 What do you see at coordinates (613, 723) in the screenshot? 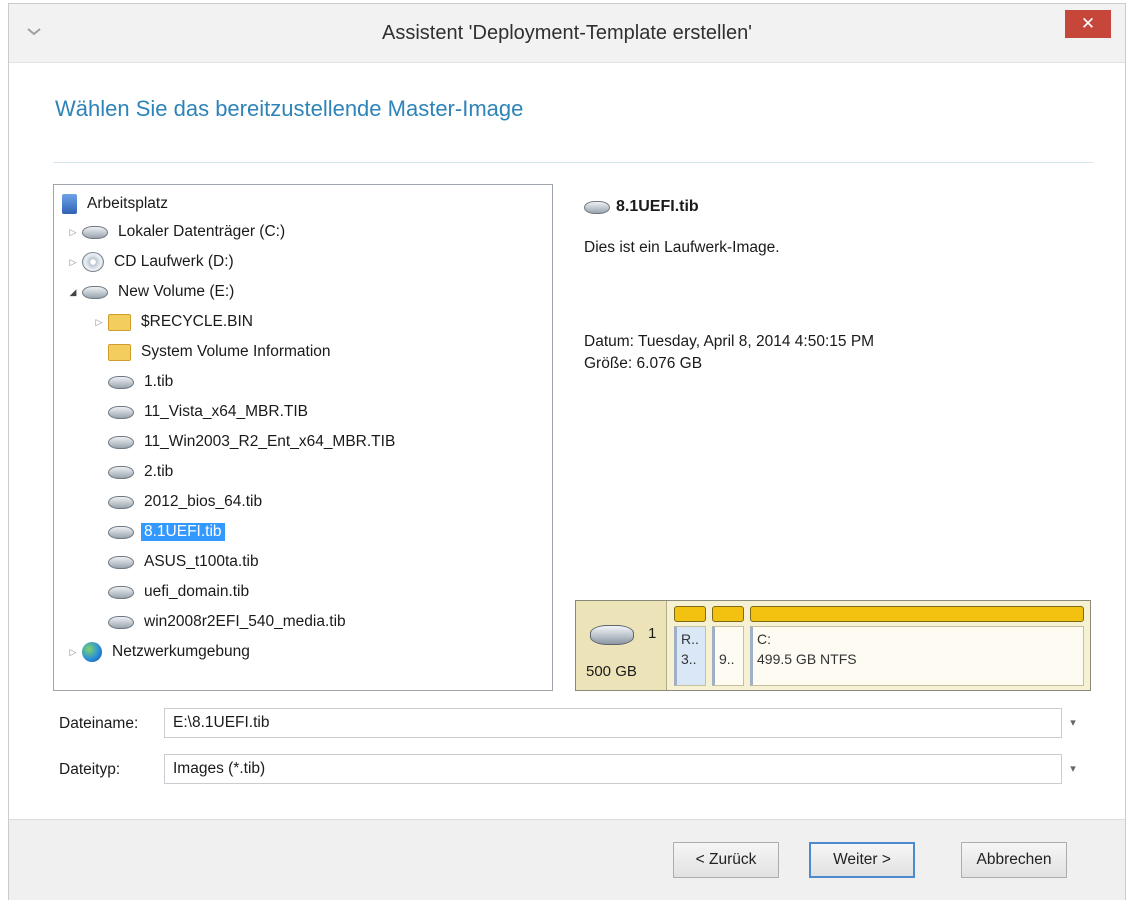
I see `filename-field: E:\8.1UEFI.tib` at bounding box center [613, 723].